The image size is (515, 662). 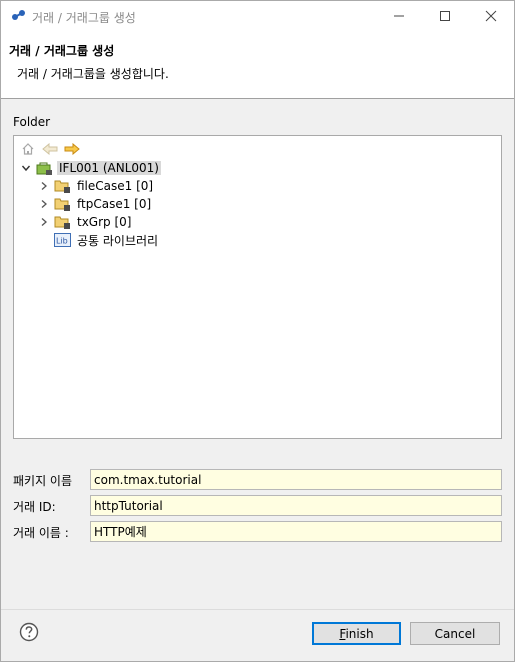 What do you see at coordinates (32, 122) in the screenshot?
I see `folder-label: Folder` at bounding box center [32, 122].